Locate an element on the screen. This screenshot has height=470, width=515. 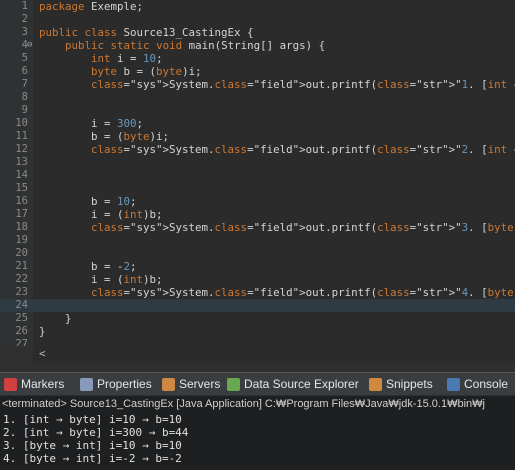
line-number: 8 is located at coordinates (24, 97).